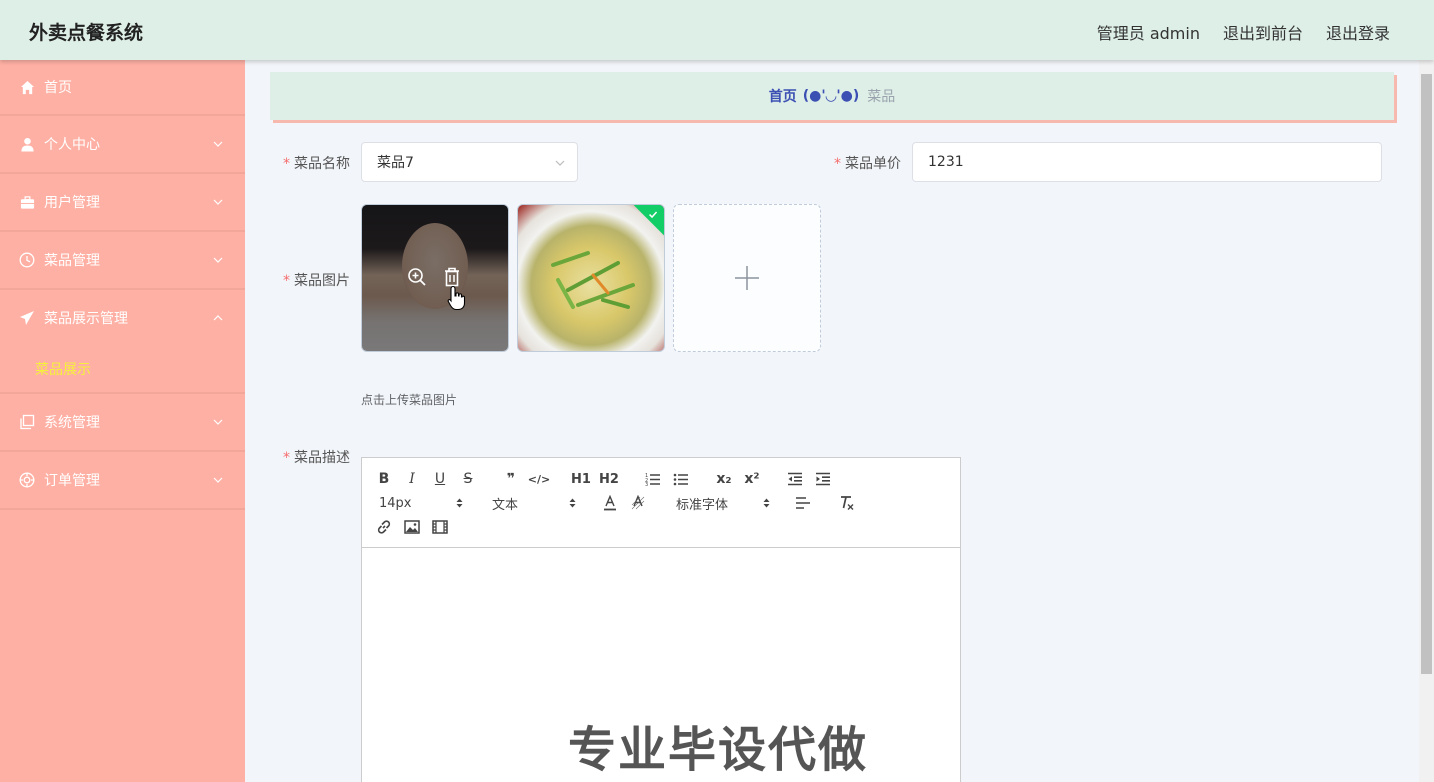  What do you see at coordinates (421, 503) in the screenshot?
I see `font-size-select: 14px` at bounding box center [421, 503].